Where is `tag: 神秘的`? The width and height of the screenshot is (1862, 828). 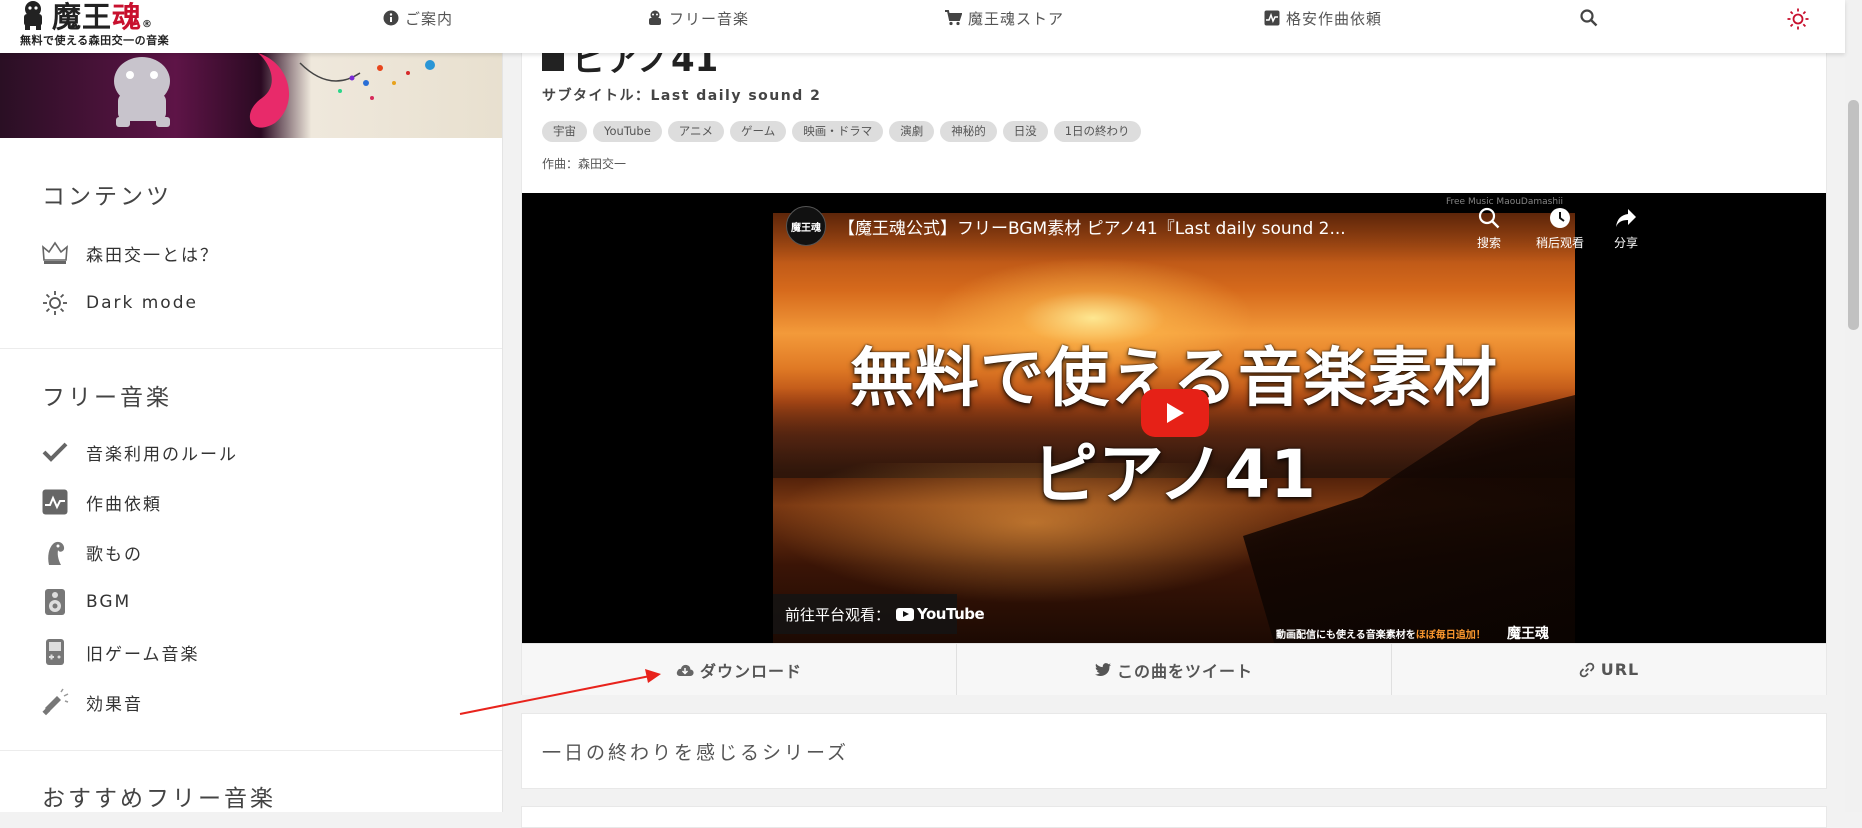
tag: 神秘的 is located at coordinates (968, 131).